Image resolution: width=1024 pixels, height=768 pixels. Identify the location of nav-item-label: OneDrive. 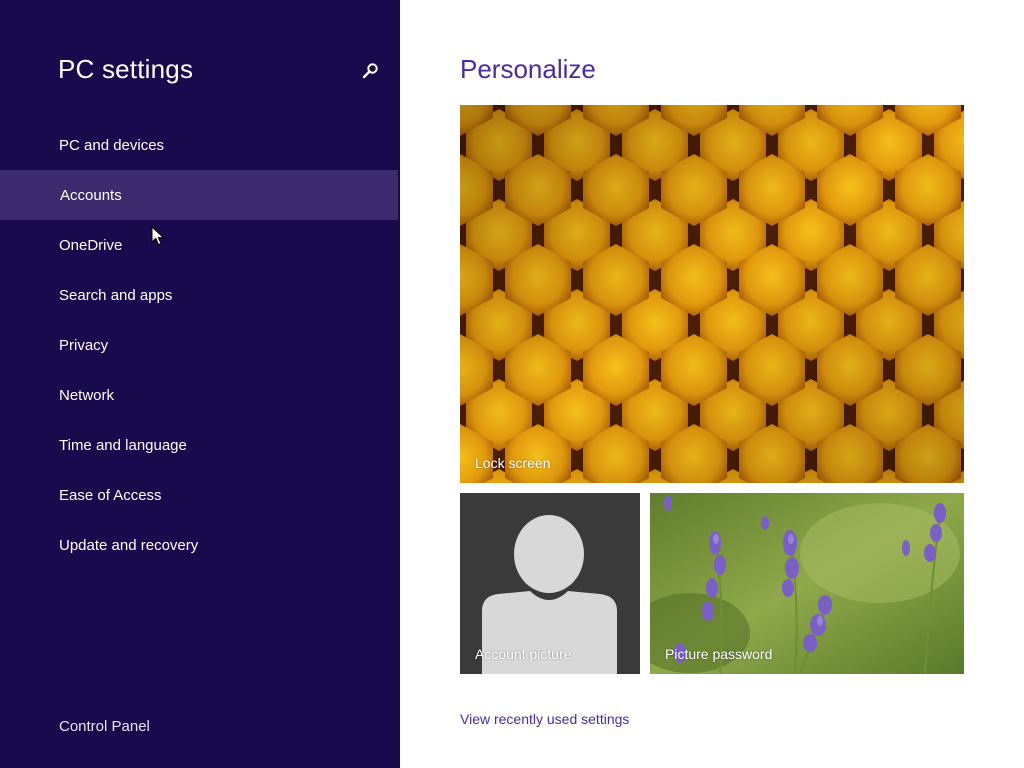
(91, 245).